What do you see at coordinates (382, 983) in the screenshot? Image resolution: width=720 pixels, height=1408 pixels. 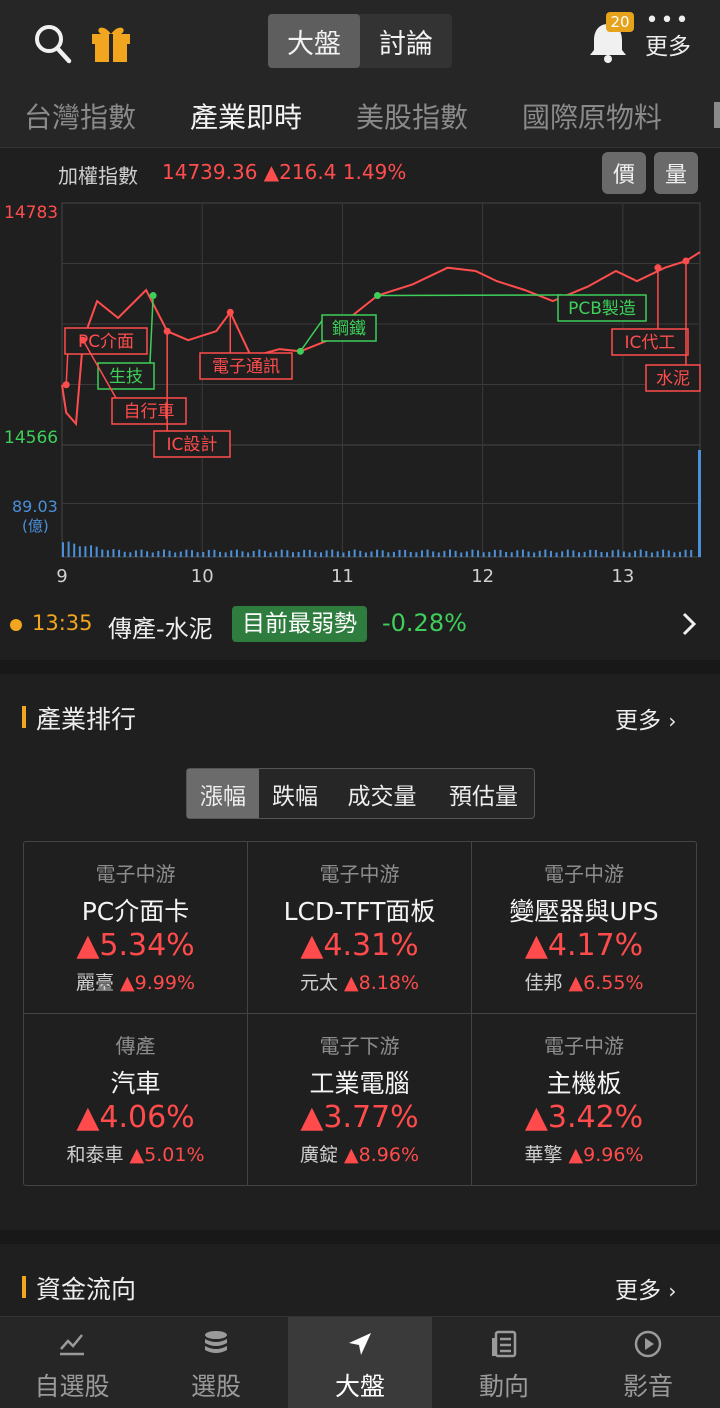 I see `stock-change: ▲8.18%` at bounding box center [382, 983].